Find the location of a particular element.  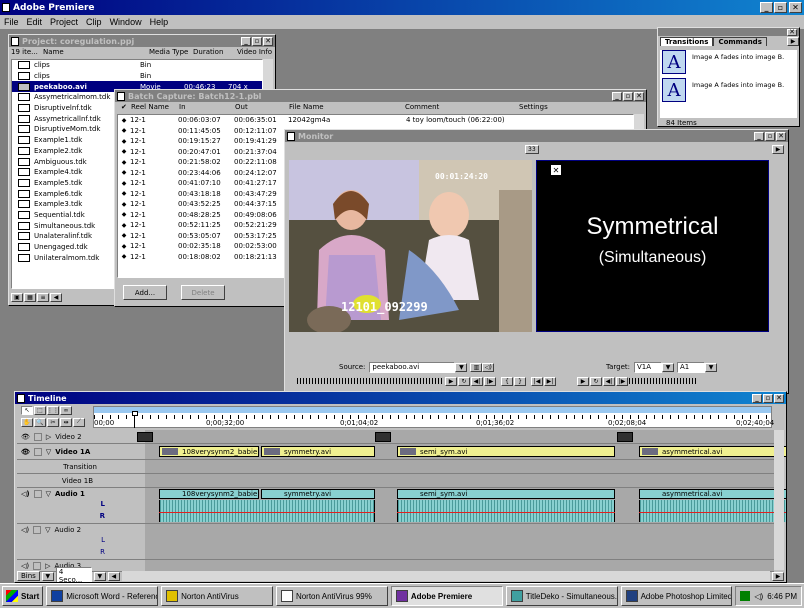

column-media-type: Media Type is located at coordinates (169, 52).